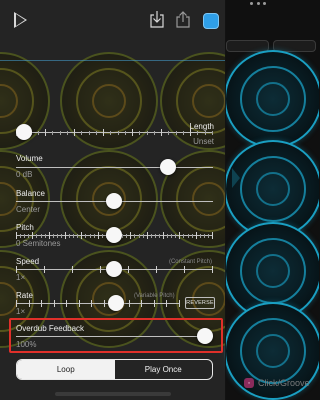 The width and height of the screenshot is (320, 400). Describe the element at coordinates (24, 132) in the screenshot. I see `length-slider-thumb` at that location.